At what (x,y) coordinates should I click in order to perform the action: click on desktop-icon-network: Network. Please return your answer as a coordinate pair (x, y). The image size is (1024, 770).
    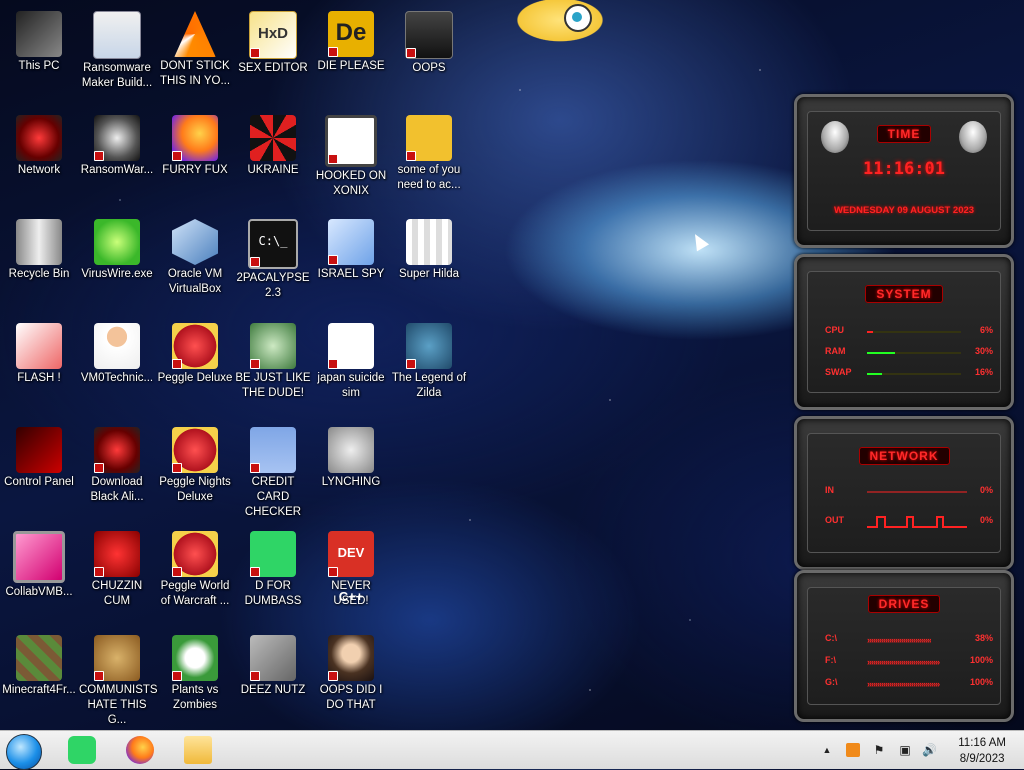
    Looking at the image, I should click on (39, 145).